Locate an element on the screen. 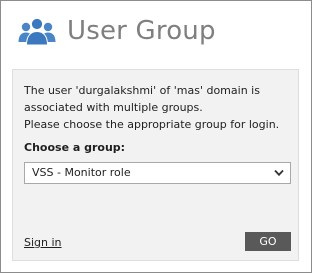  chevron-down-icon is located at coordinates (279, 173).